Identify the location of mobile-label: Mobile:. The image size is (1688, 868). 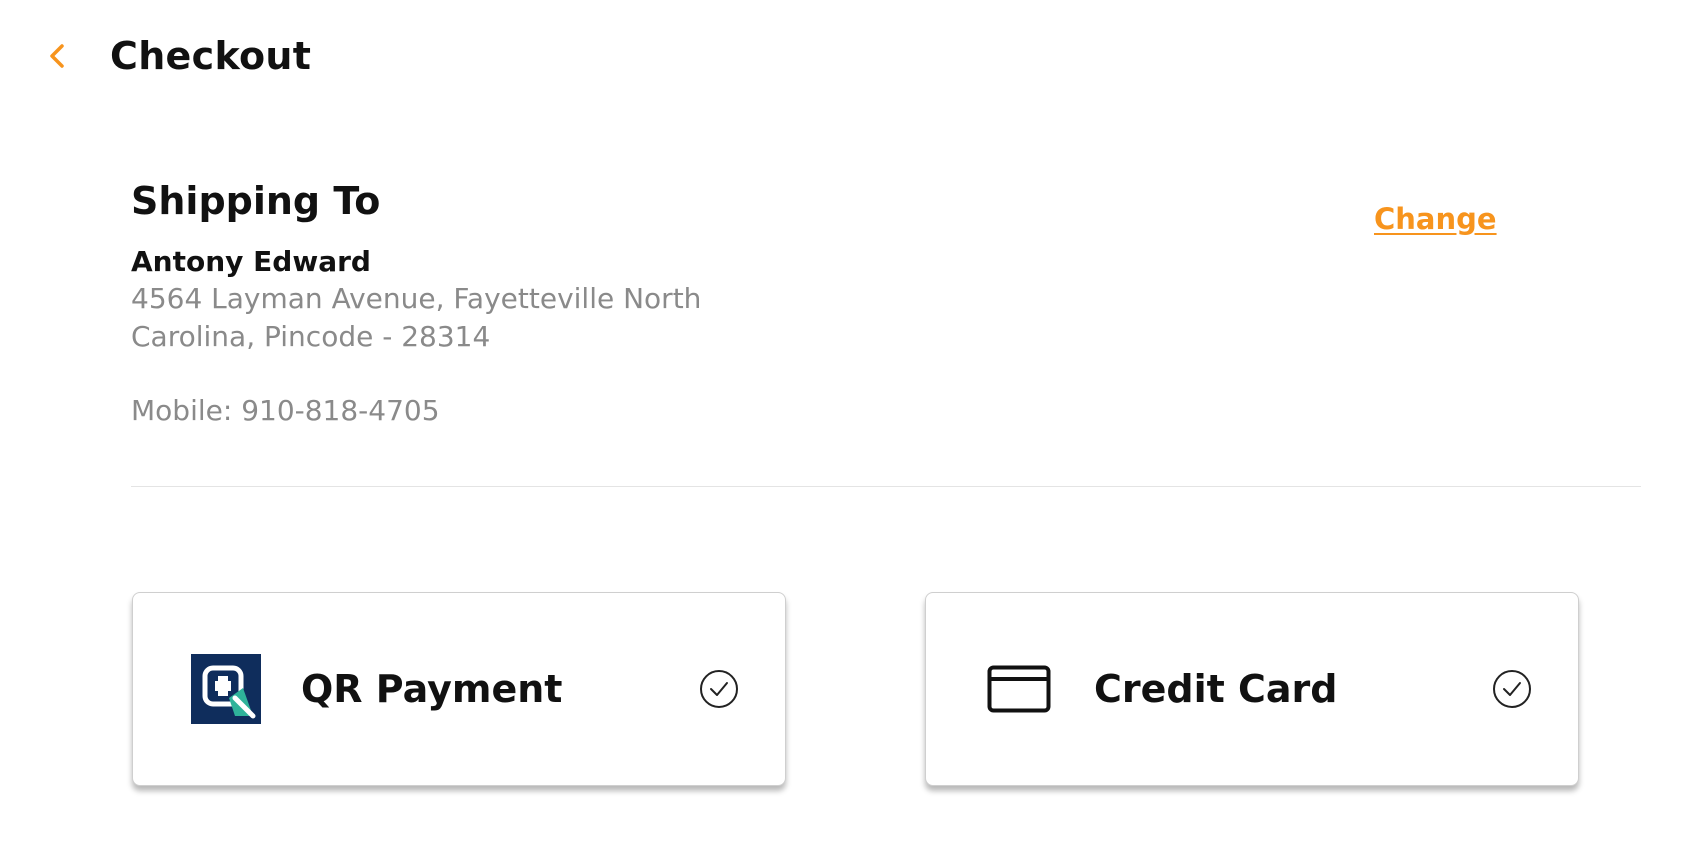
(182, 410).